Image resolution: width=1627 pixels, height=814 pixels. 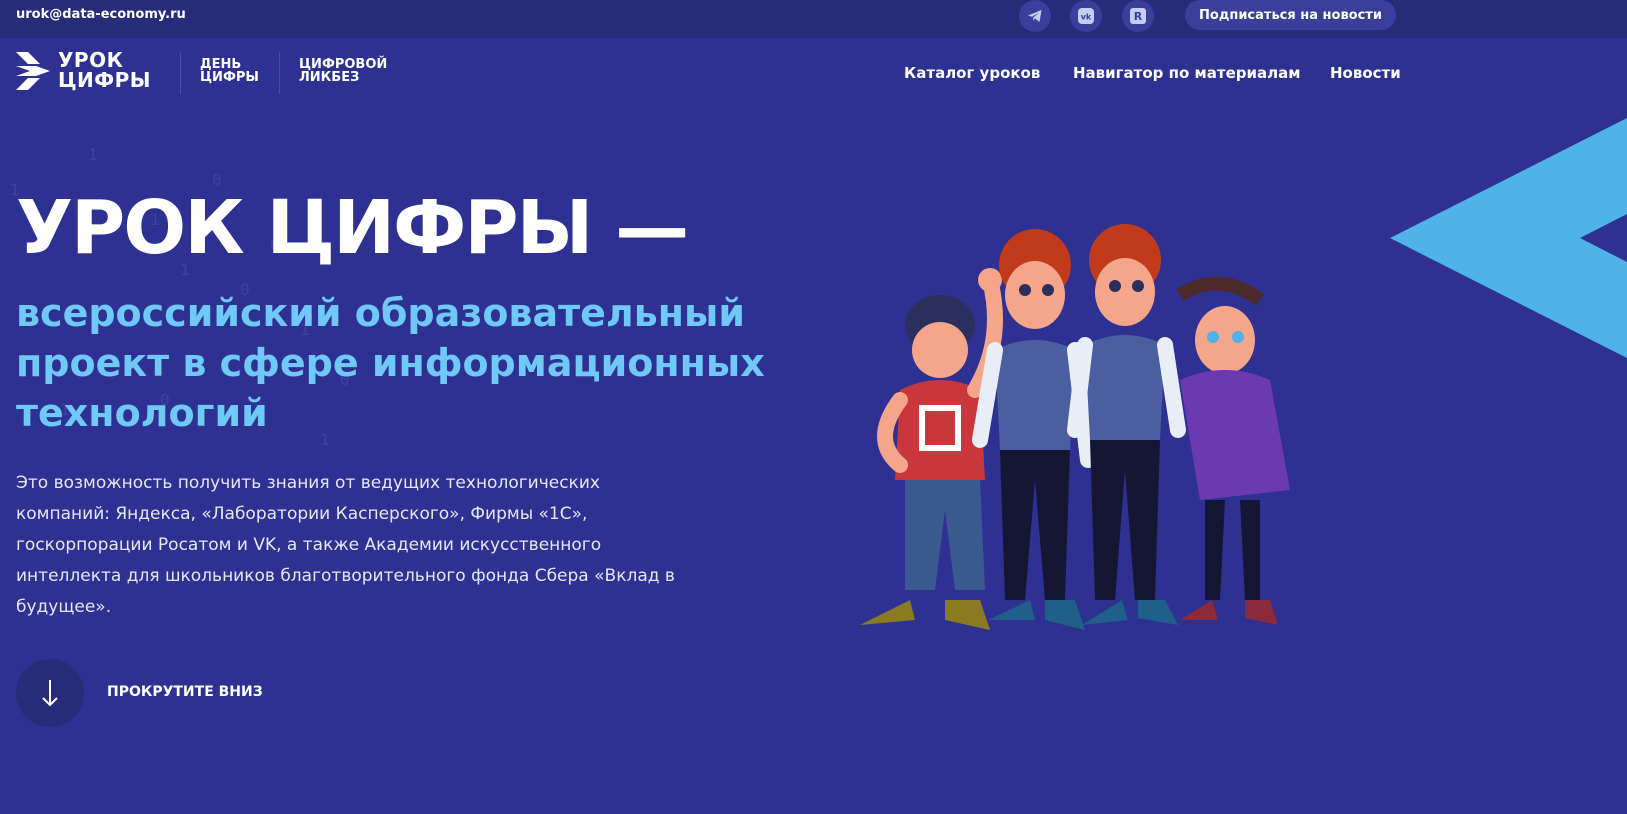 What do you see at coordinates (185, 692) in the screenshot?
I see `scroll-down-label: ПРОКРУТИТЕ ВНИЗ` at bounding box center [185, 692].